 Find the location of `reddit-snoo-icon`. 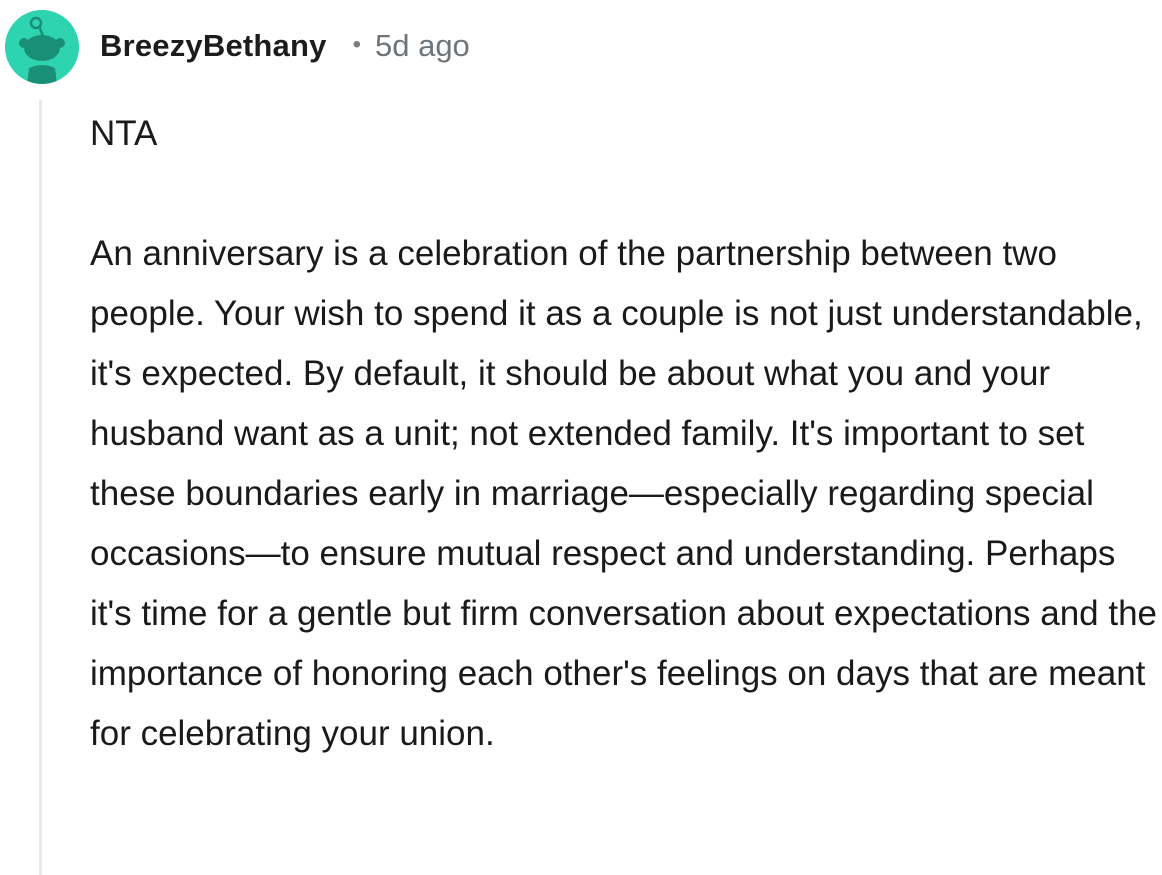

reddit-snoo-icon is located at coordinates (42, 47).